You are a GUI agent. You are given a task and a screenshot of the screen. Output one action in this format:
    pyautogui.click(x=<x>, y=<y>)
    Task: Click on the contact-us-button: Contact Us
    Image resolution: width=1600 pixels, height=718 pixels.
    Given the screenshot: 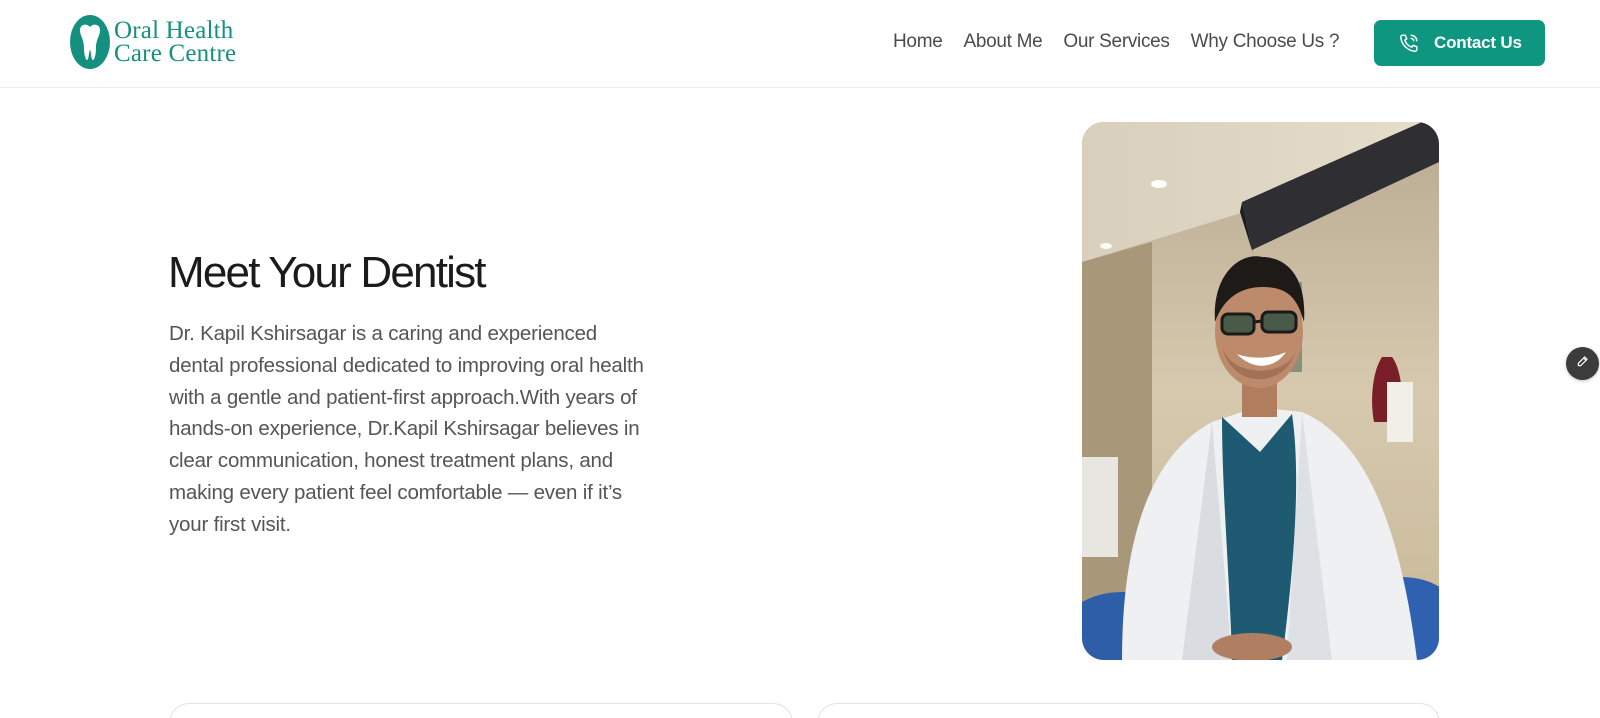 What is the action you would take?
    pyautogui.click(x=1459, y=43)
    